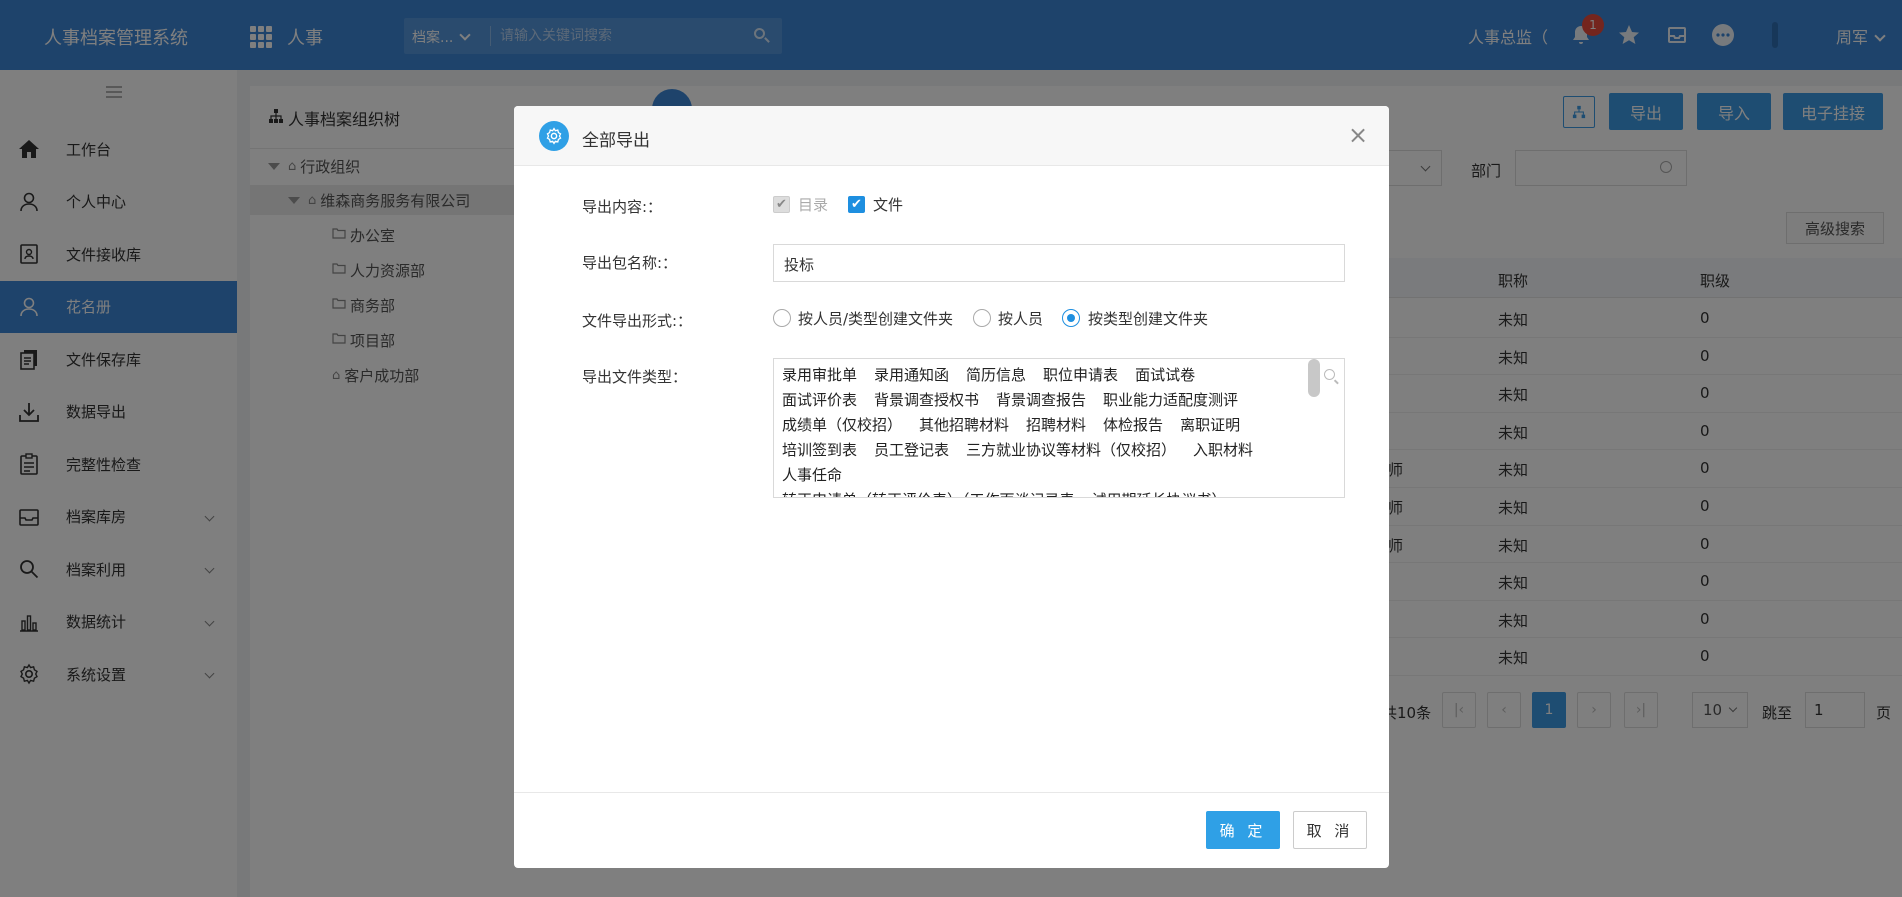  Describe the element at coordinates (819, 450) in the screenshot. I see `file-type-tag: 培训签到表` at that location.